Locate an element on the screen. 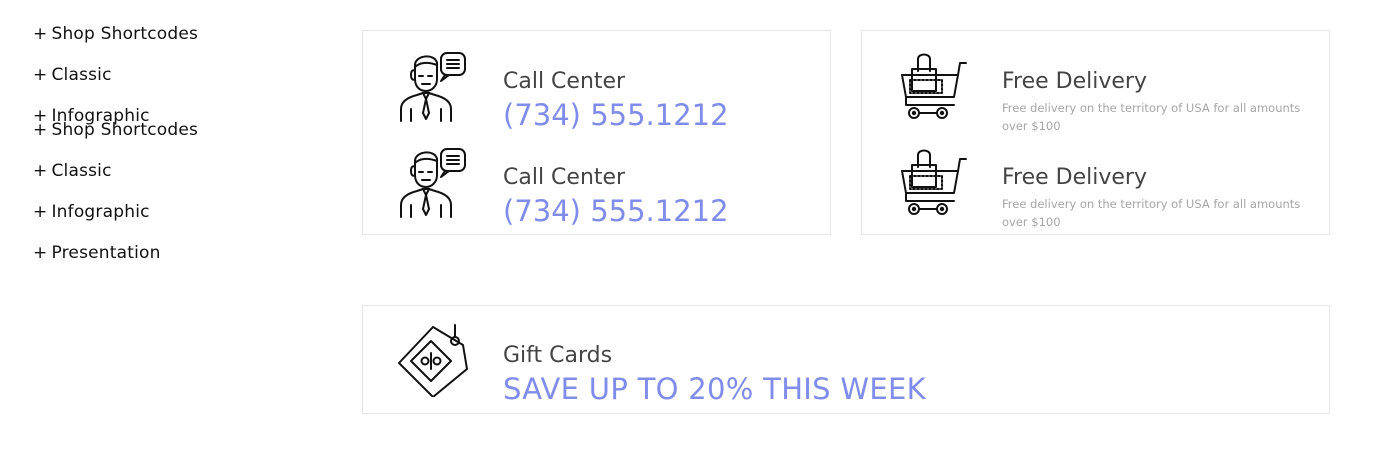 This screenshot has height=461, width=1392. gift-cards-promo: SAVE UP TO 20% THIS WEEK is located at coordinates (714, 389).